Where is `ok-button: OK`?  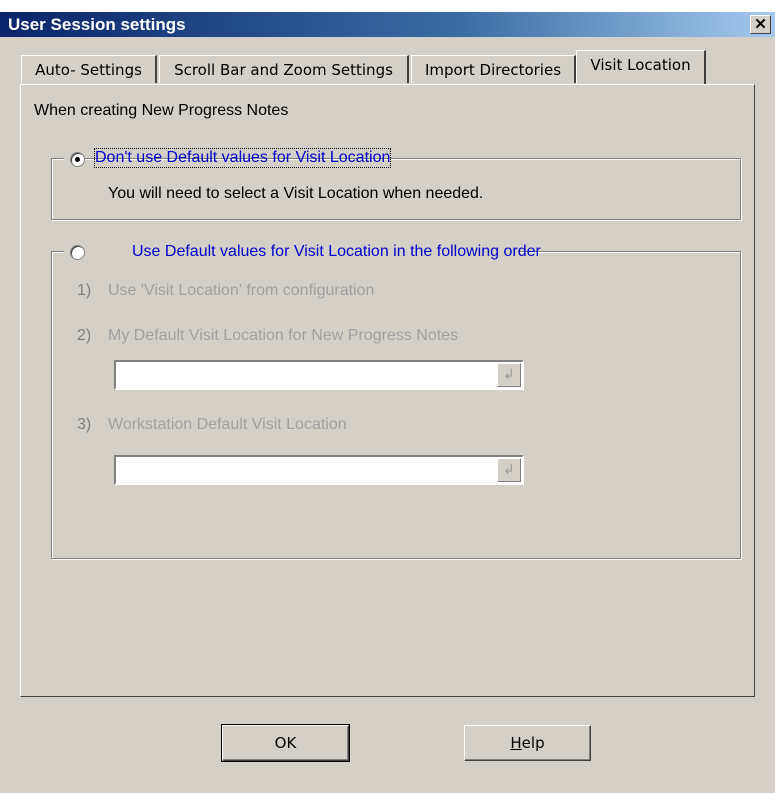 ok-button: OK is located at coordinates (285, 743).